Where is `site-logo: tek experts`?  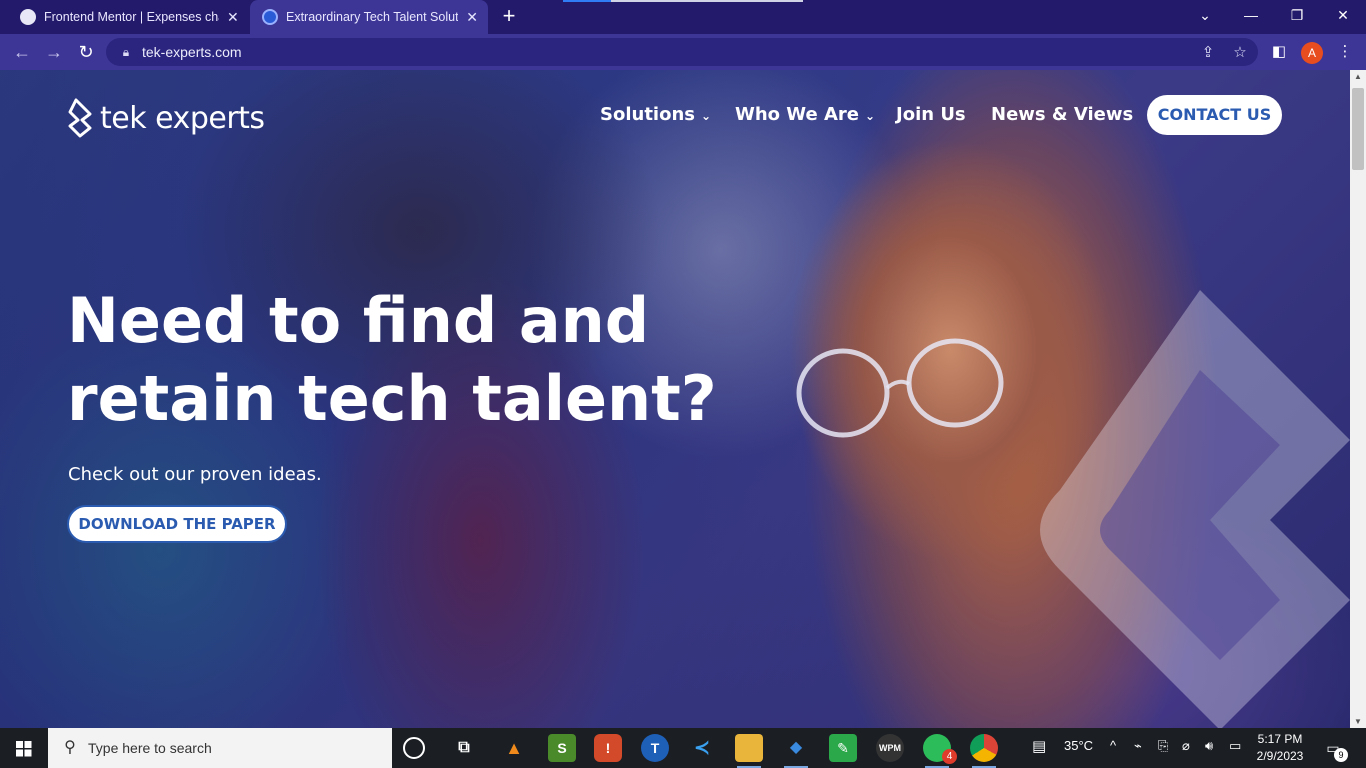
site-logo: tek experts is located at coordinates (165, 118).